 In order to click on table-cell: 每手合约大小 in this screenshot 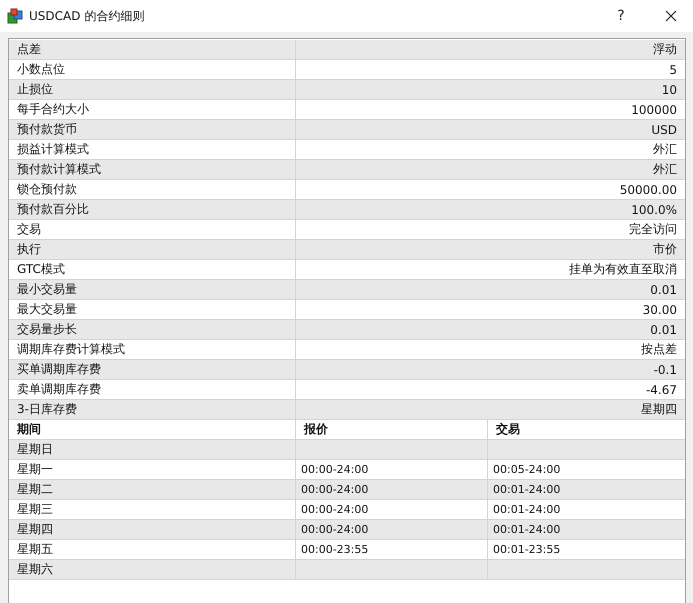, I will do `click(152, 109)`.